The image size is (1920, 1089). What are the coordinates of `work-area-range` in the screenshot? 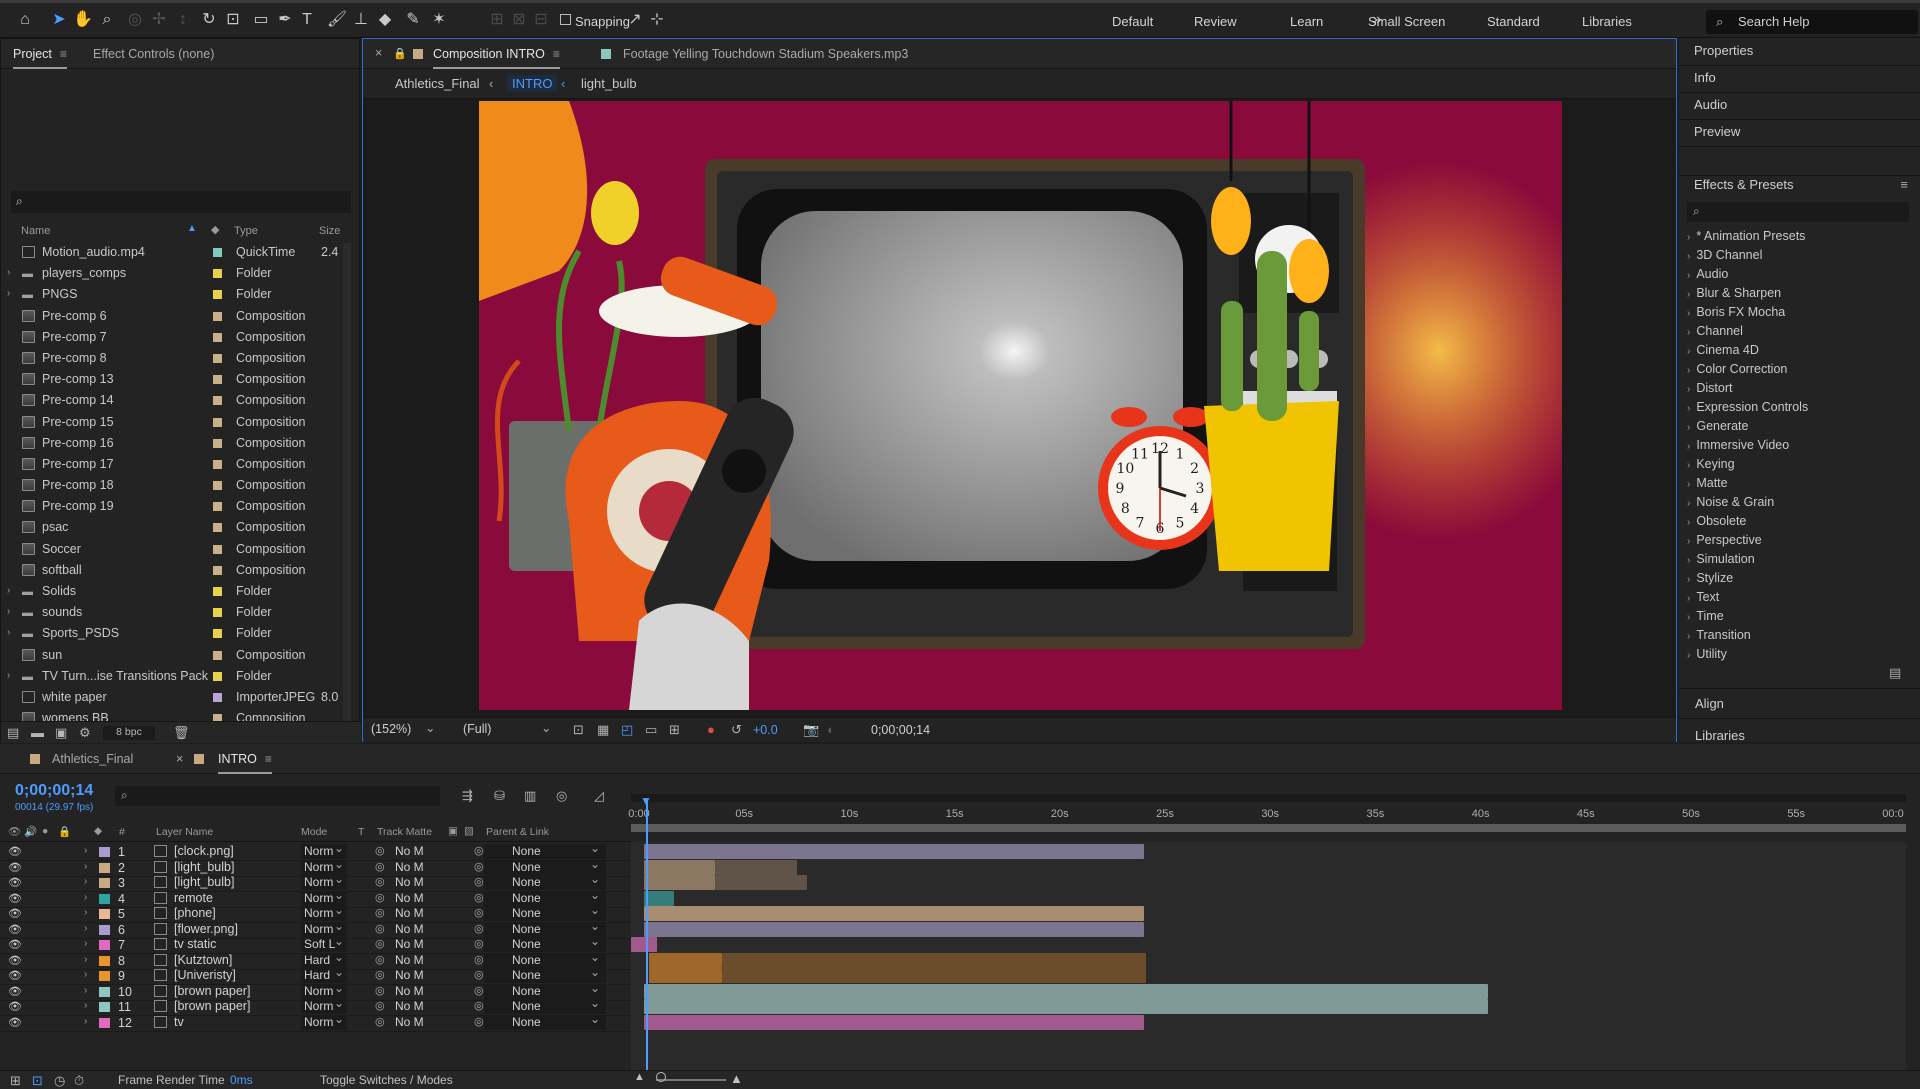 It's located at (1268, 828).